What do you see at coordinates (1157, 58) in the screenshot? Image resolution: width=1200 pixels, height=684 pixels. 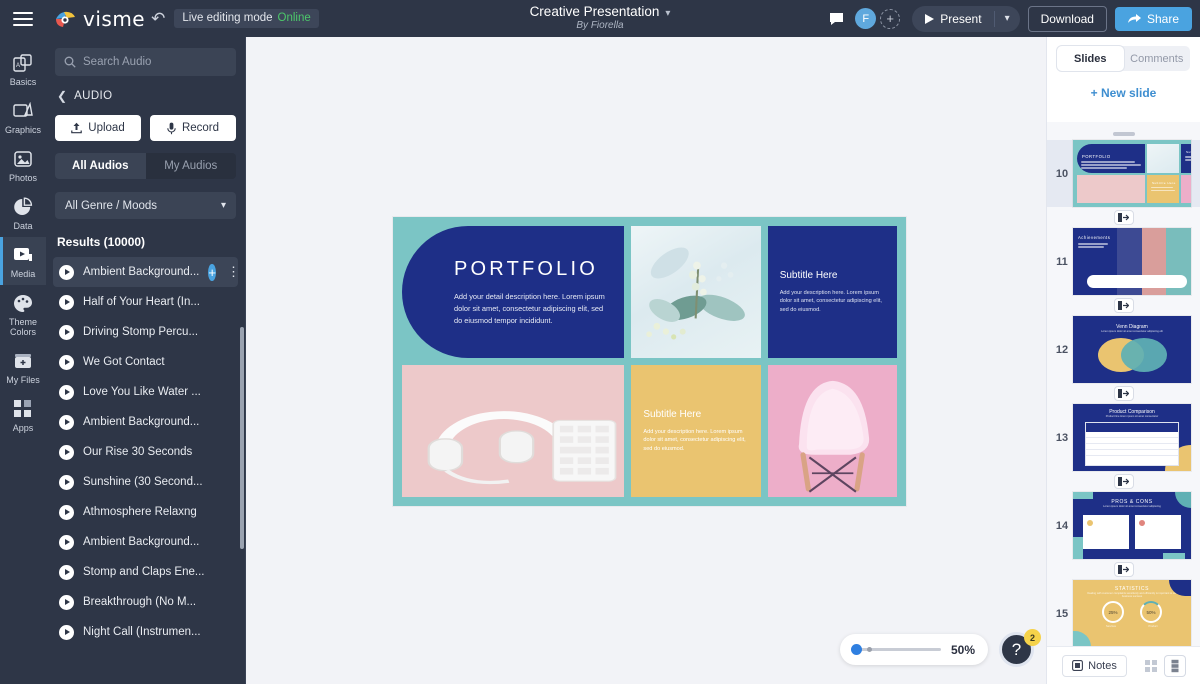 I see `tab-comments: Comments` at bounding box center [1157, 58].